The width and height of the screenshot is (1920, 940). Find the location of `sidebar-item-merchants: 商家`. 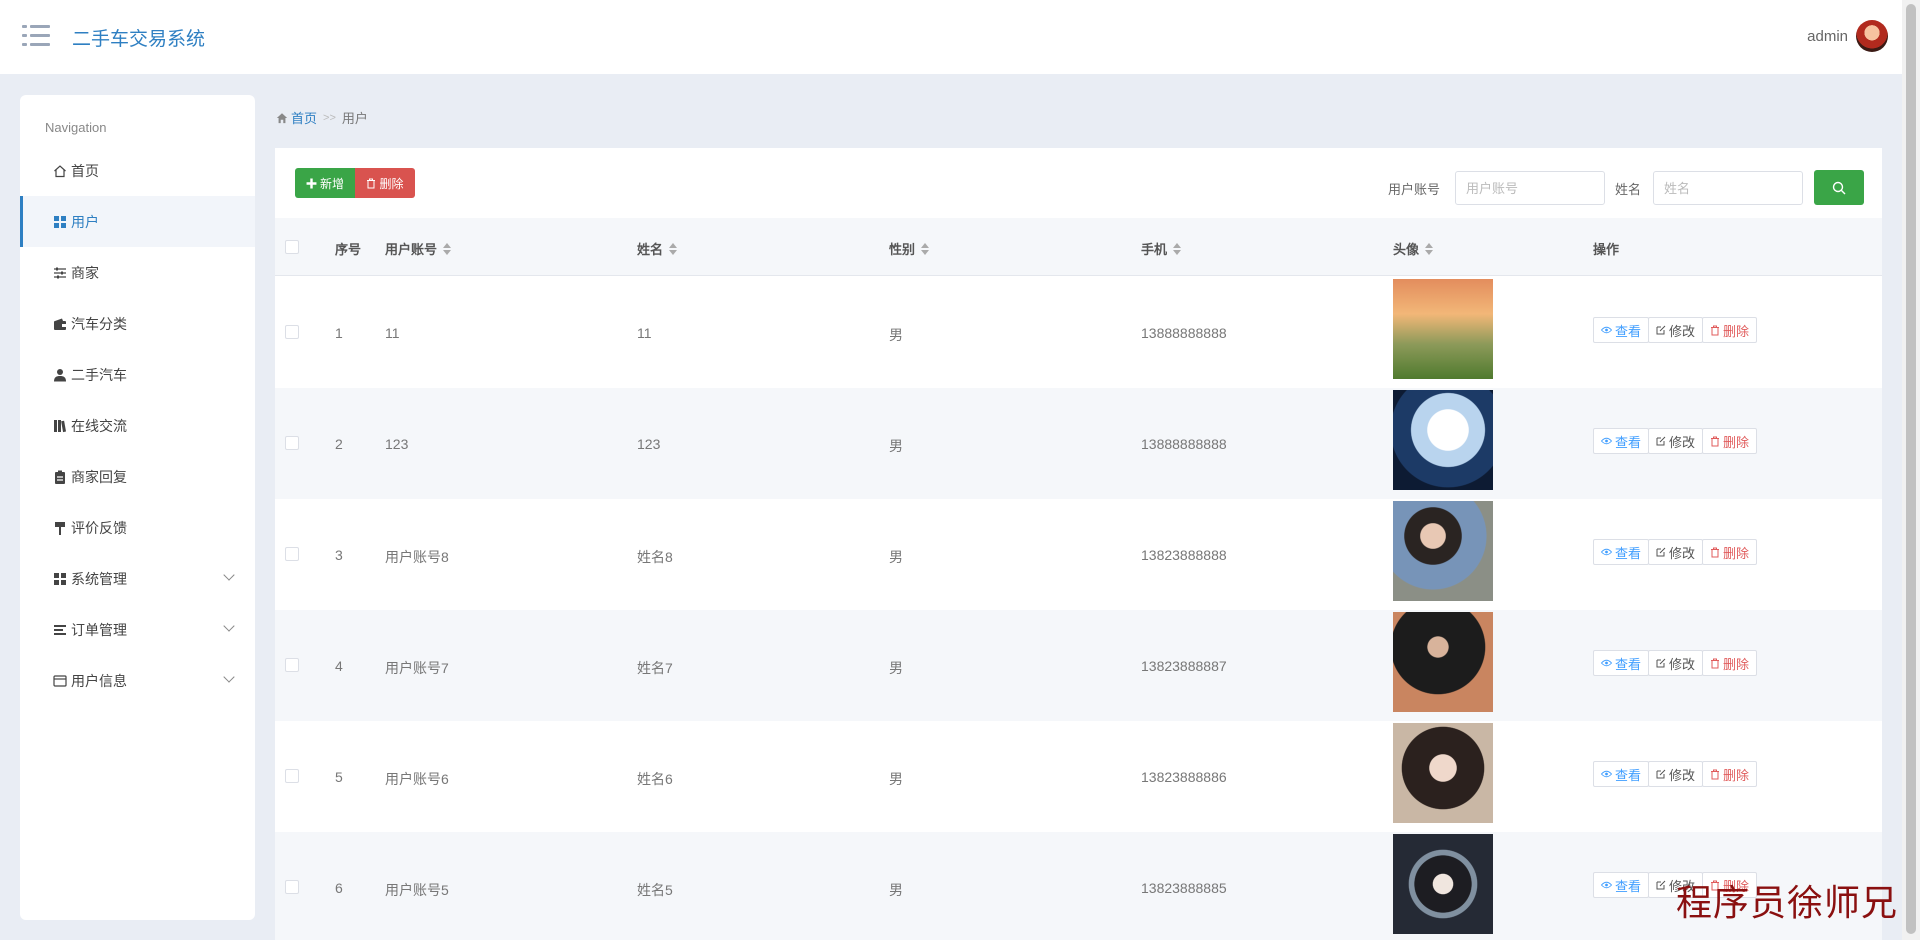

sidebar-item-merchants: 商家 is located at coordinates (137, 272).